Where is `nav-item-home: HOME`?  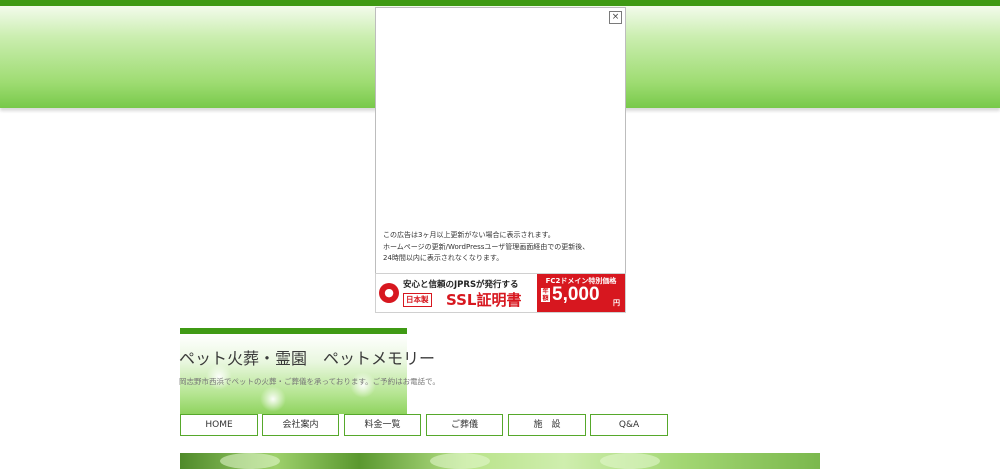
nav-item-home: HOME is located at coordinates (219, 425).